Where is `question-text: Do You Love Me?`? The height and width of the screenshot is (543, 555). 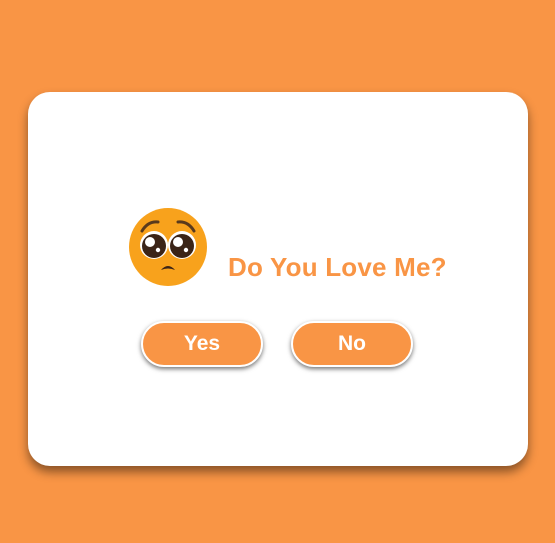
question-text: Do You Love Me? is located at coordinates (337, 267).